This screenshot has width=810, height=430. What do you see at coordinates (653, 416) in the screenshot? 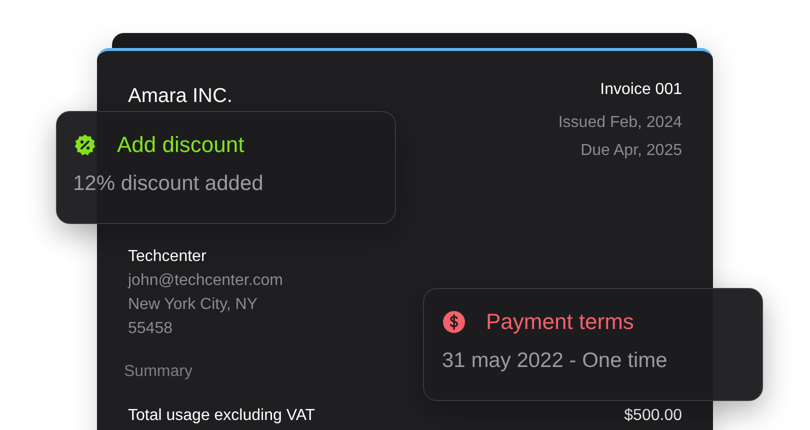
I see `row-amount: $500.00` at bounding box center [653, 416].